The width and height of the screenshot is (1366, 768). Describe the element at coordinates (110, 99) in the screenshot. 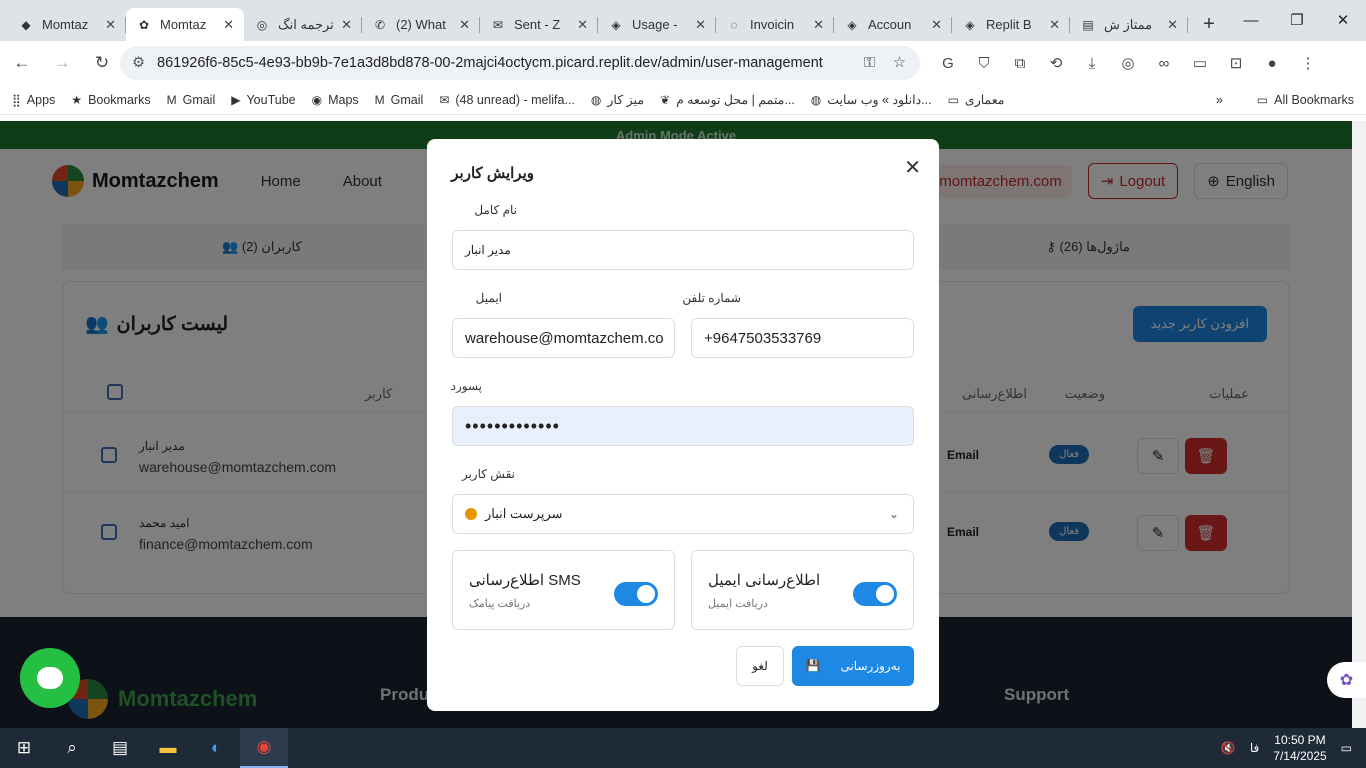

I see `bookmark-item: ★ Bookmarks` at that location.